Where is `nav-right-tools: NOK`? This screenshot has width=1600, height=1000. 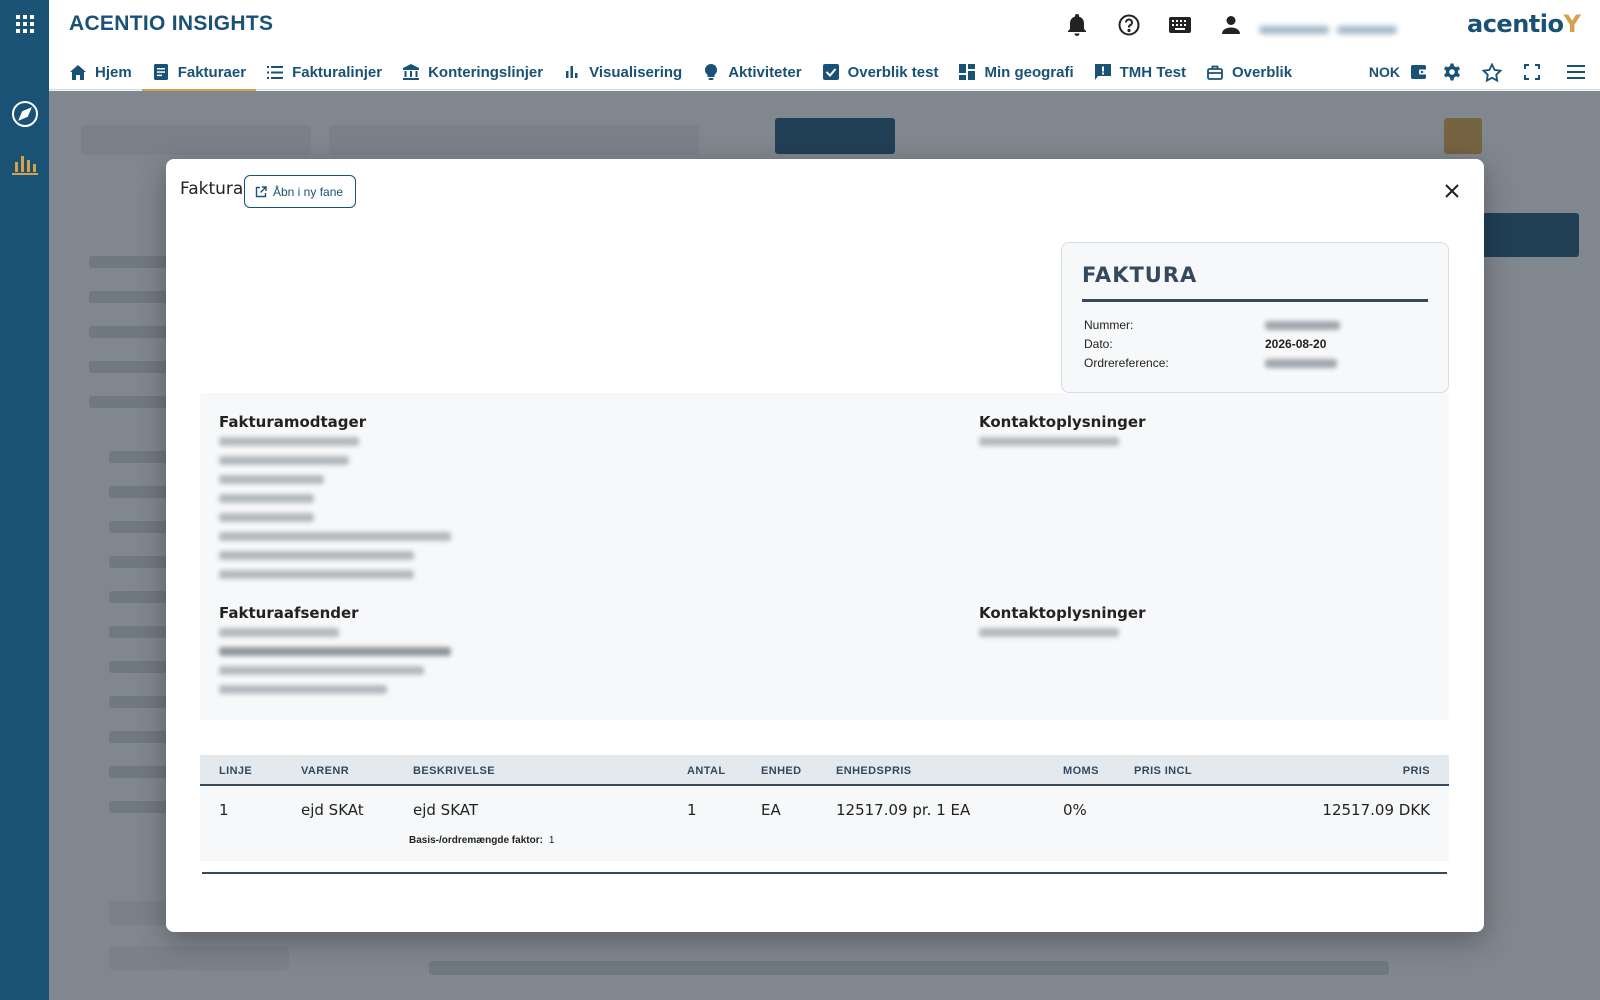
nav-right-tools: NOK is located at coordinates (1484, 72).